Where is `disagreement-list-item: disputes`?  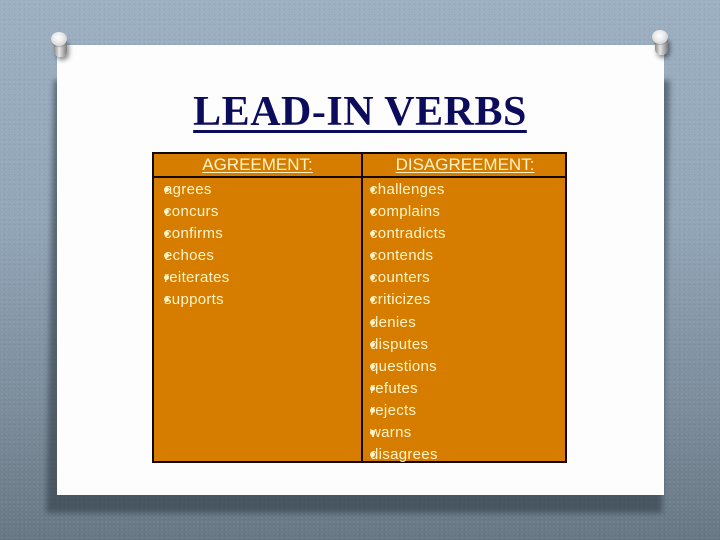 disagreement-list-item: disputes is located at coordinates (465, 346).